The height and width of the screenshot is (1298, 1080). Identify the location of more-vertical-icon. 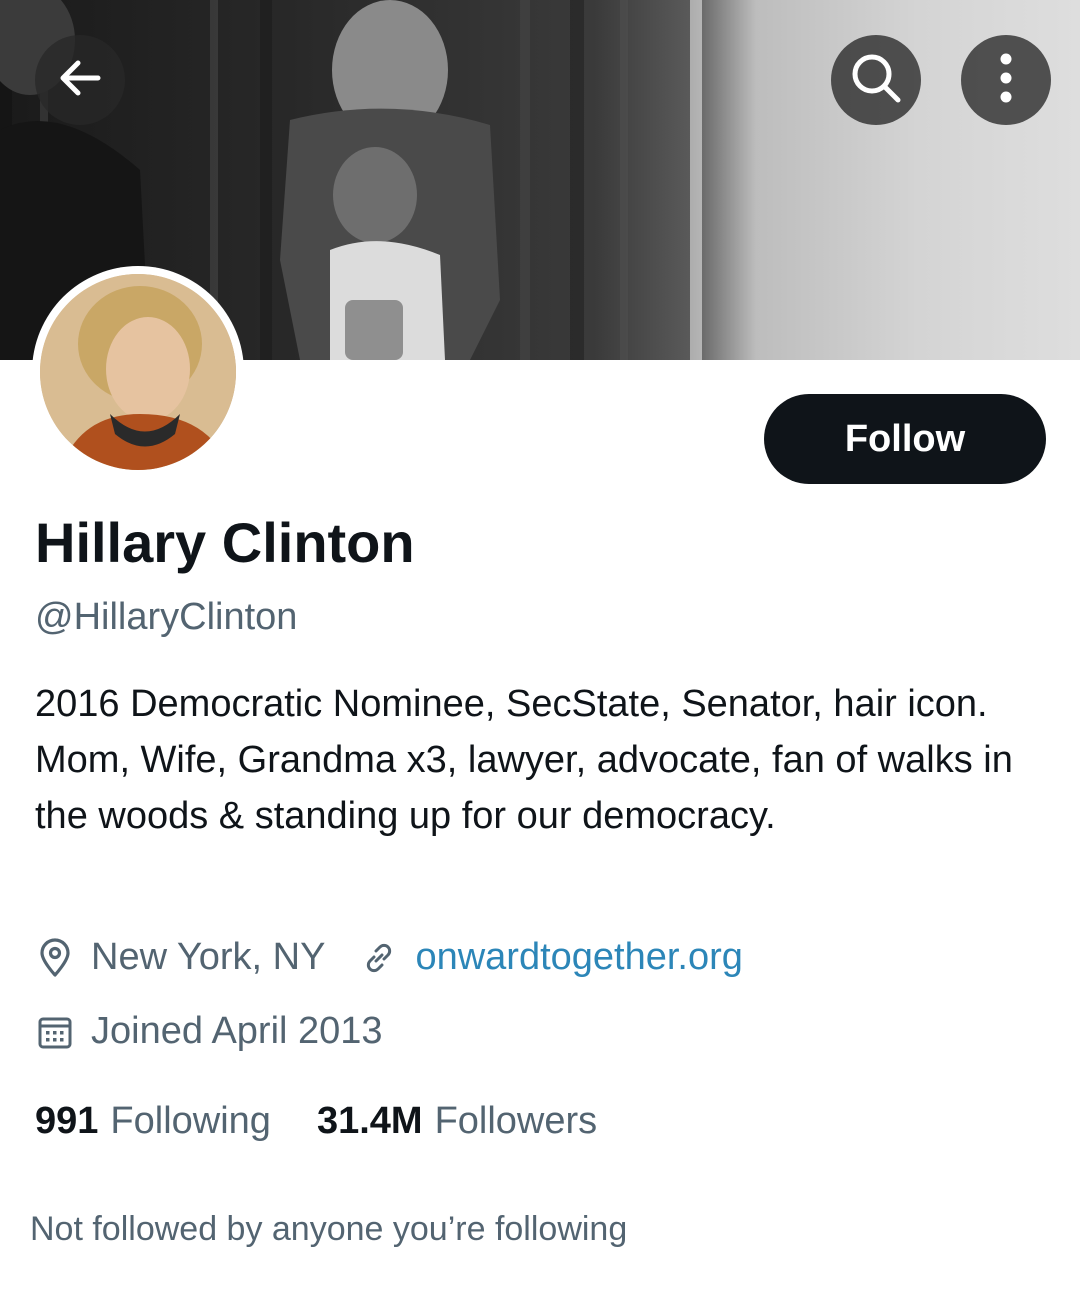
(1006, 80).